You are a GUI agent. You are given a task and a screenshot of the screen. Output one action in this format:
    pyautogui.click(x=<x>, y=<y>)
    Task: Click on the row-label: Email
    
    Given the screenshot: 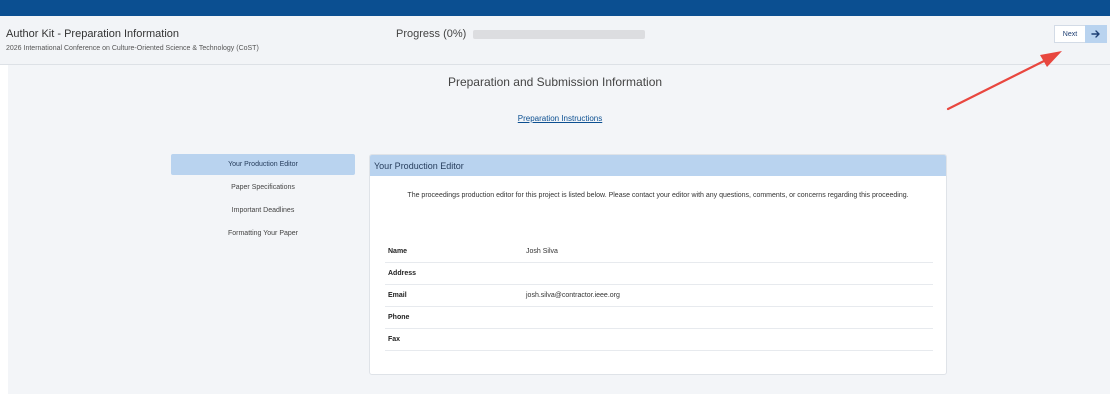 What is the action you would take?
    pyautogui.click(x=397, y=295)
    